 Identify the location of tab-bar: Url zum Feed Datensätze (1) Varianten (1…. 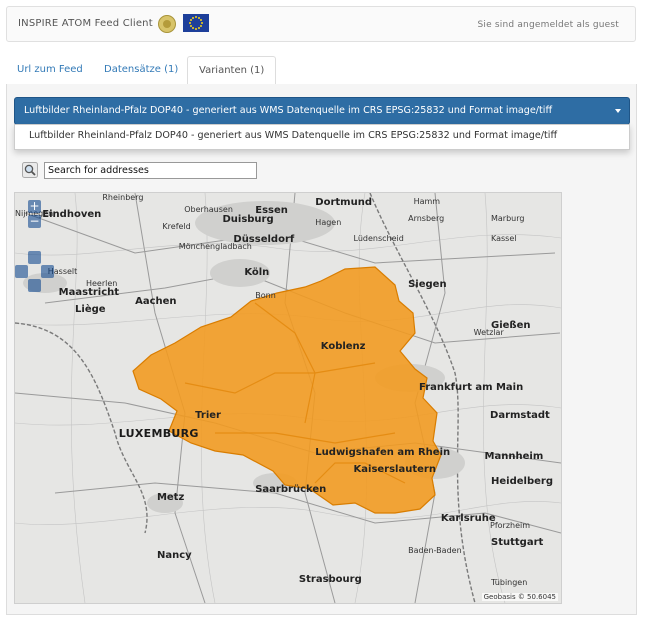
(321, 71).